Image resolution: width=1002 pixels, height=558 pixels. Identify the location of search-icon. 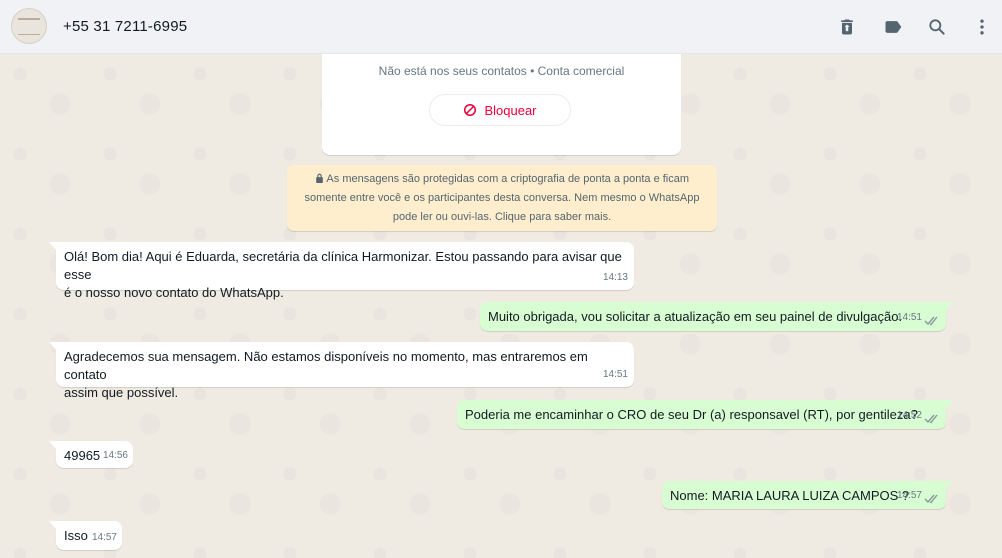
(937, 27).